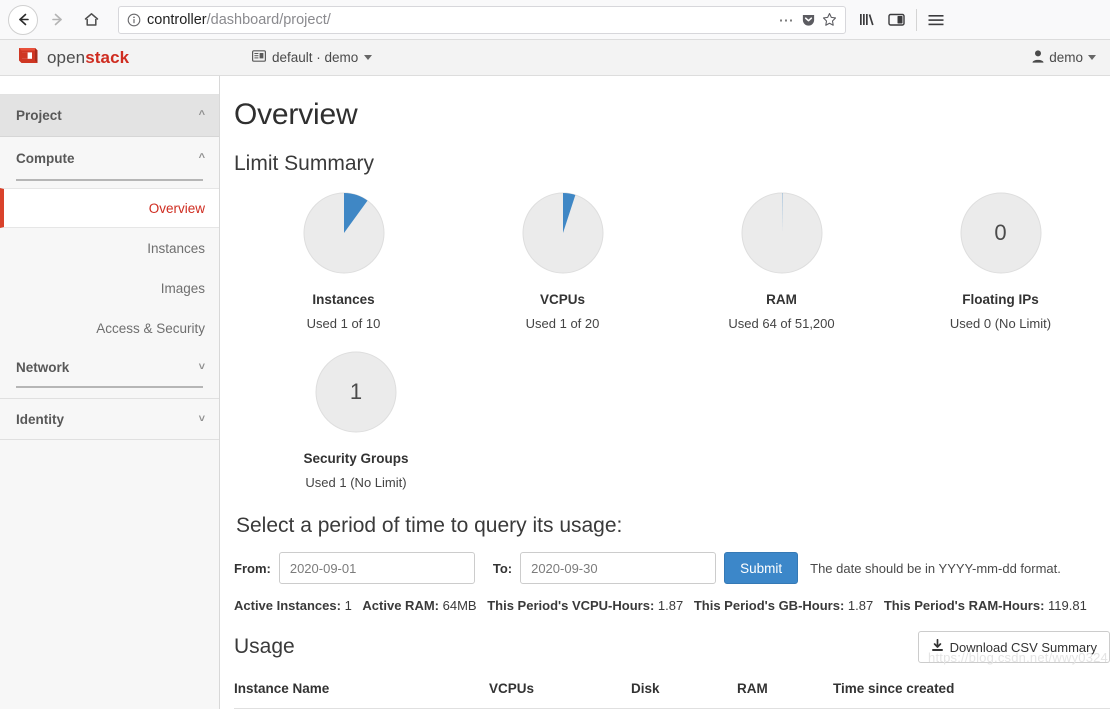 The image size is (1110, 710). I want to click on quota-label: Instances, so click(343, 299).